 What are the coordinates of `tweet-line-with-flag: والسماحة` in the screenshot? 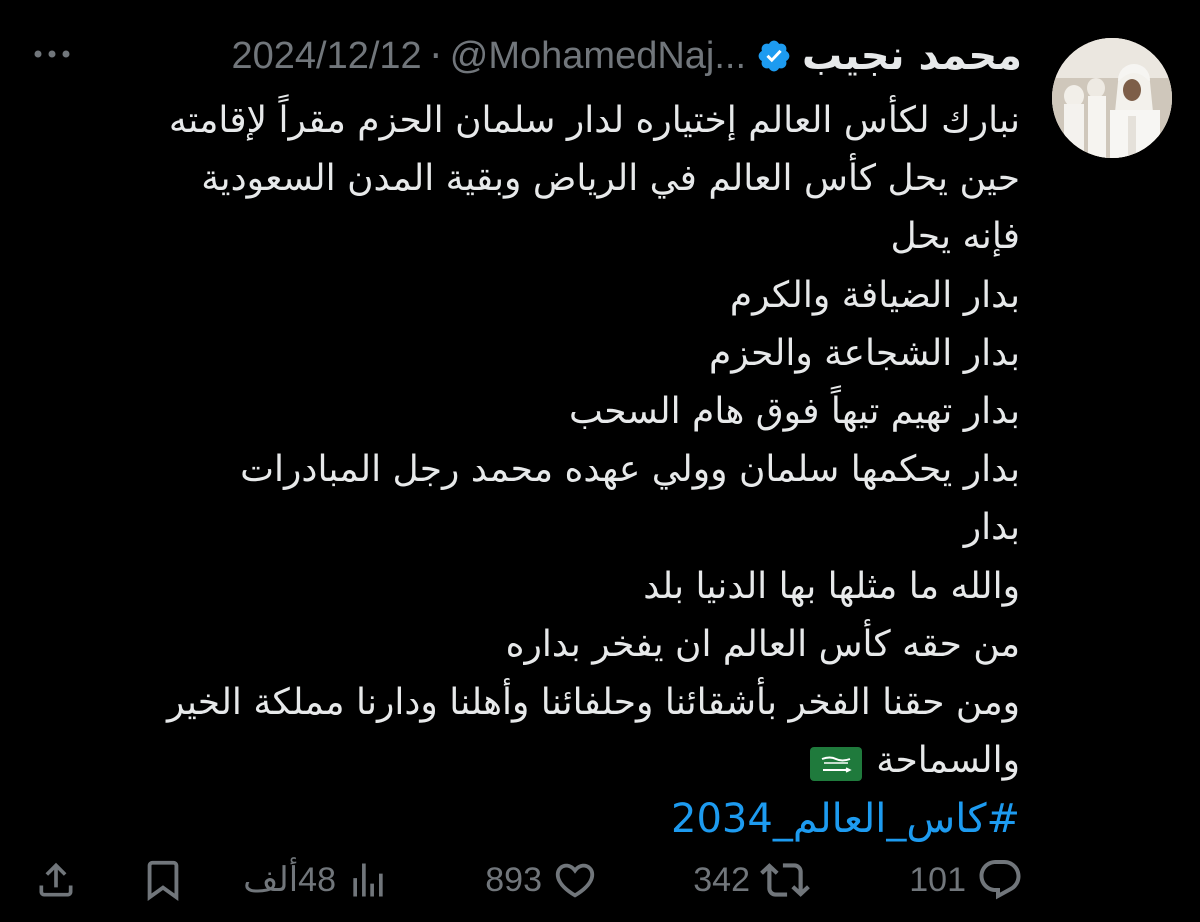 It's located at (525, 761).